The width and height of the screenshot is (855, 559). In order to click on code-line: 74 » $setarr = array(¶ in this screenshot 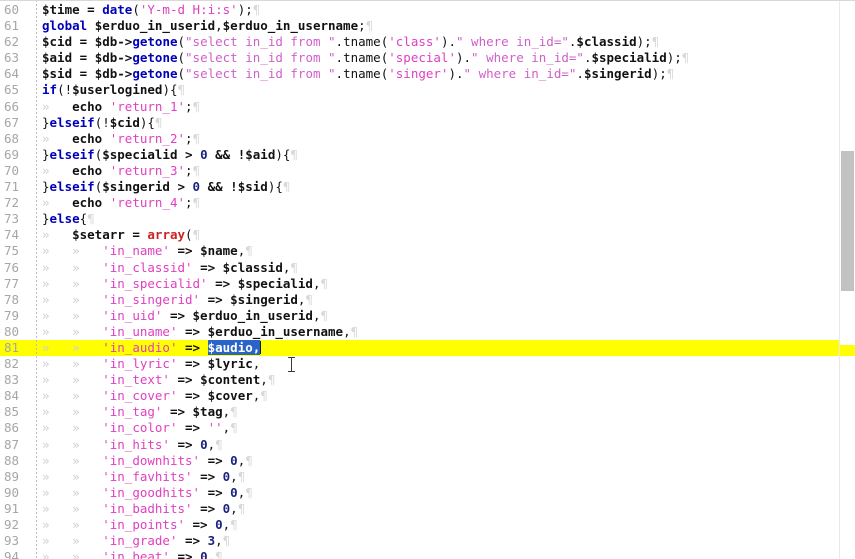, I will do `click(420, 235)`.